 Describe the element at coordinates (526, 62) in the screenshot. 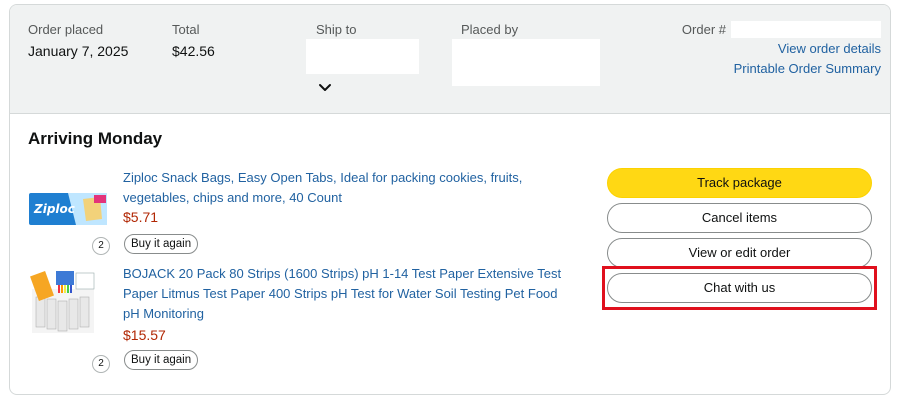

I see `placed-by-name-redacted` at that location.